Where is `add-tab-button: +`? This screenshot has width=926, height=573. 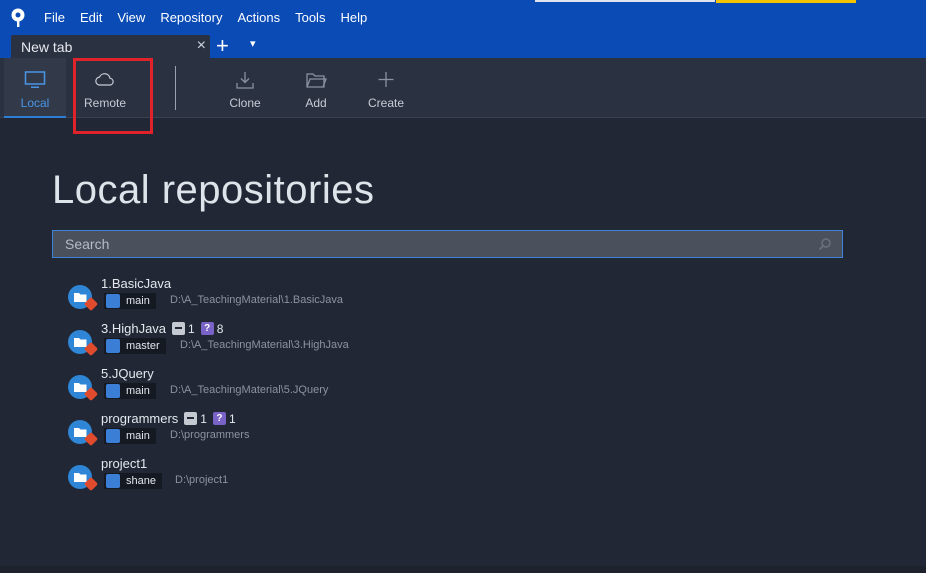 add-tab-button: + is located at coordinates (222, 46).